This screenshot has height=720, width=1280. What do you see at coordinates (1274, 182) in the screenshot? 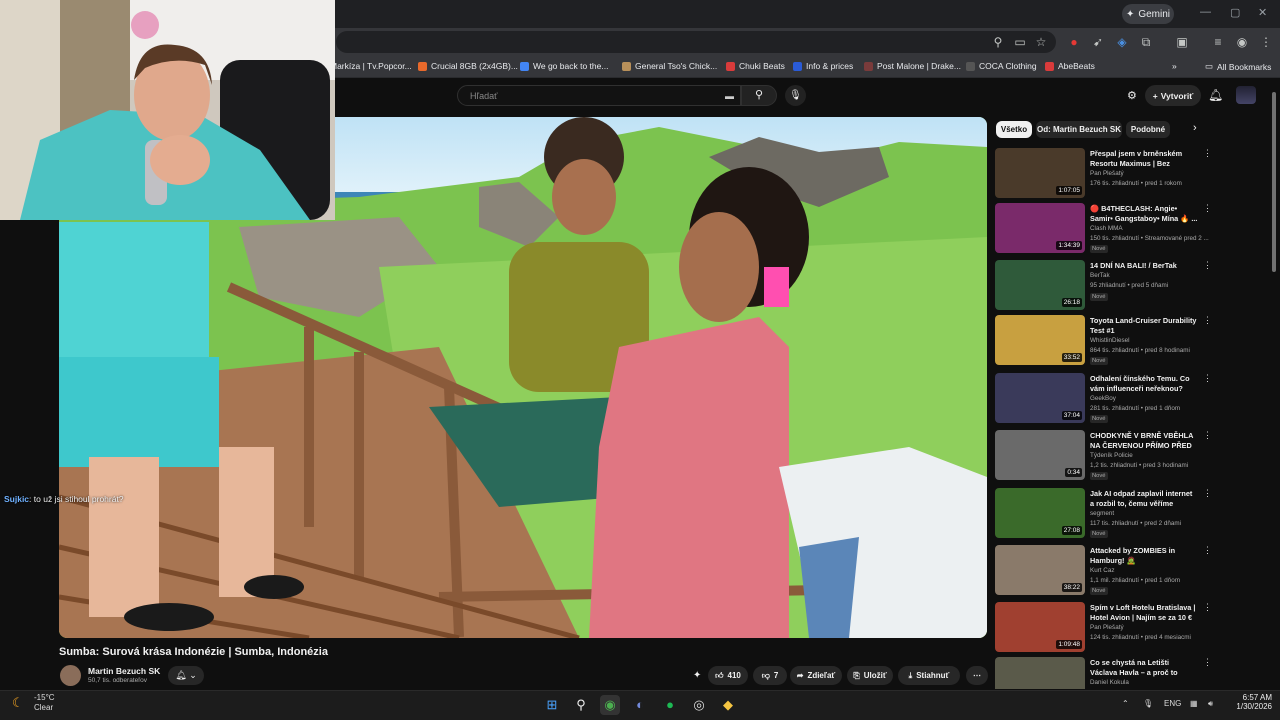
I see `scrollbar` at bounding box center [1274, 182].